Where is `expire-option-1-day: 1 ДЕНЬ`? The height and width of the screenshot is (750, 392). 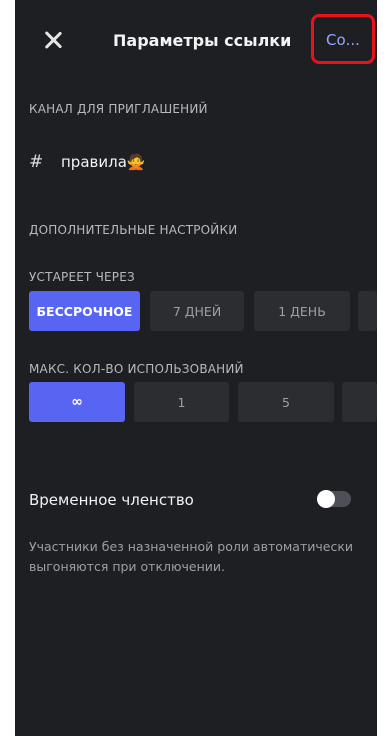
expire-option-1-day: 1 ДЕНЬ is located at coordinates (302, 311).